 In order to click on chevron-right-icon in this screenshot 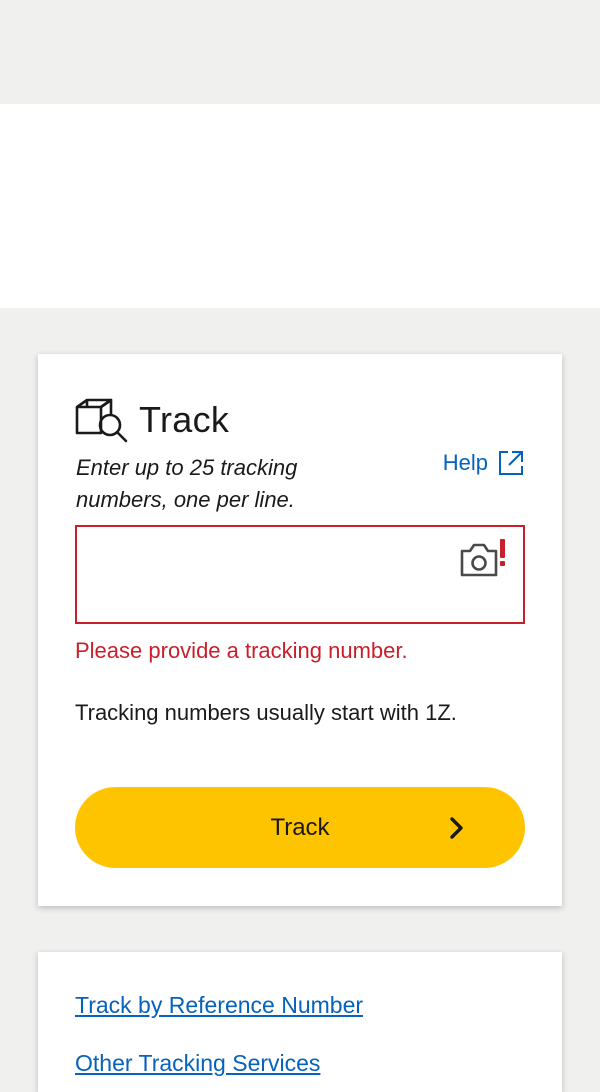, I will do `click(457, 828)`.